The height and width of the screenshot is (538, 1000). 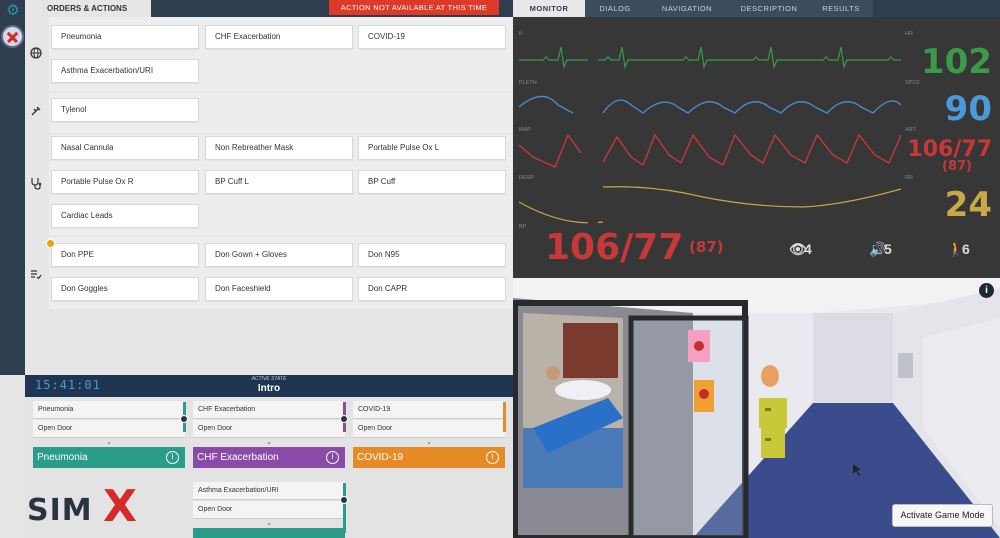 I want to click on stethoscope-icon, so click(x=36, y=185).